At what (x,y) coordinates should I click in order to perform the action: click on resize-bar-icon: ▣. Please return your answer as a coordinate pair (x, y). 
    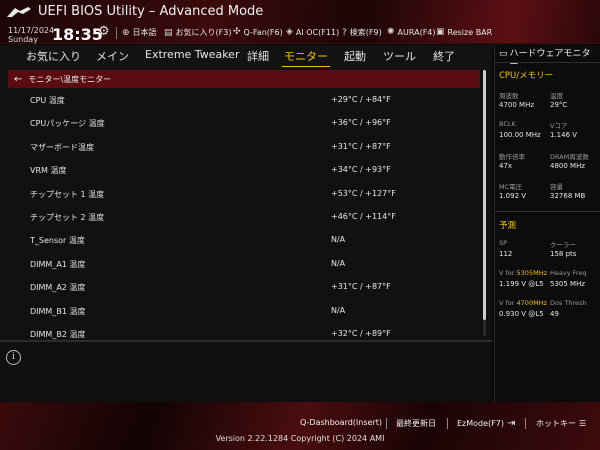
    Looking at the image, I should click on (440, 32).